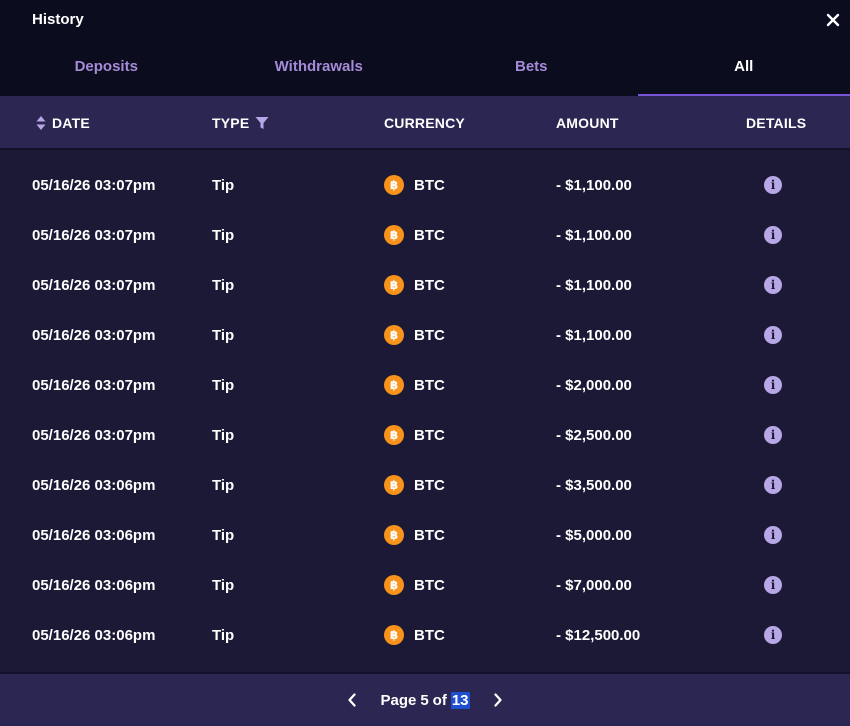 Image resolution: width=850 pixels, height=726 pixels. I want to click on previous-page-button, so click(352, 700).